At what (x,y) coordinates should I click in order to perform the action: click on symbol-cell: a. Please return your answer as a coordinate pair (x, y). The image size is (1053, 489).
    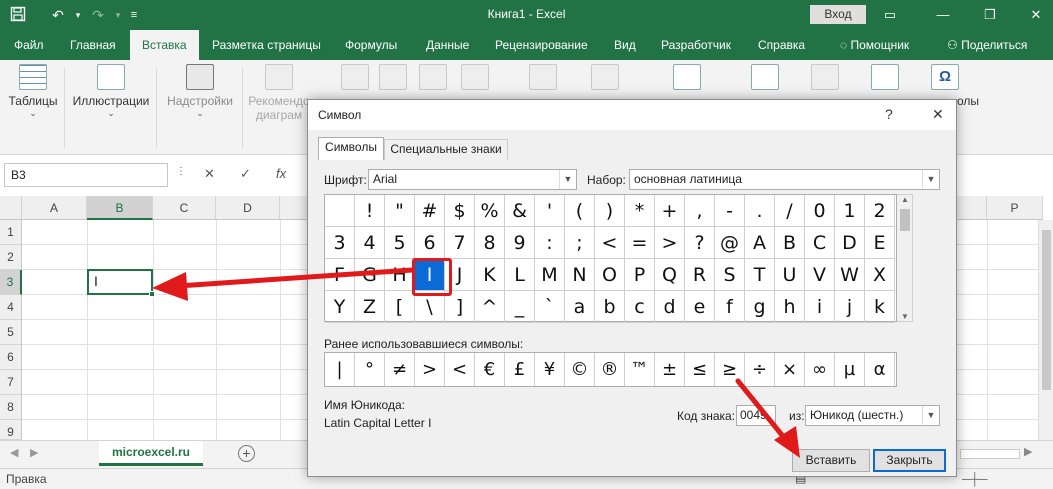
    Looking at the image, I should click on (580, 307).